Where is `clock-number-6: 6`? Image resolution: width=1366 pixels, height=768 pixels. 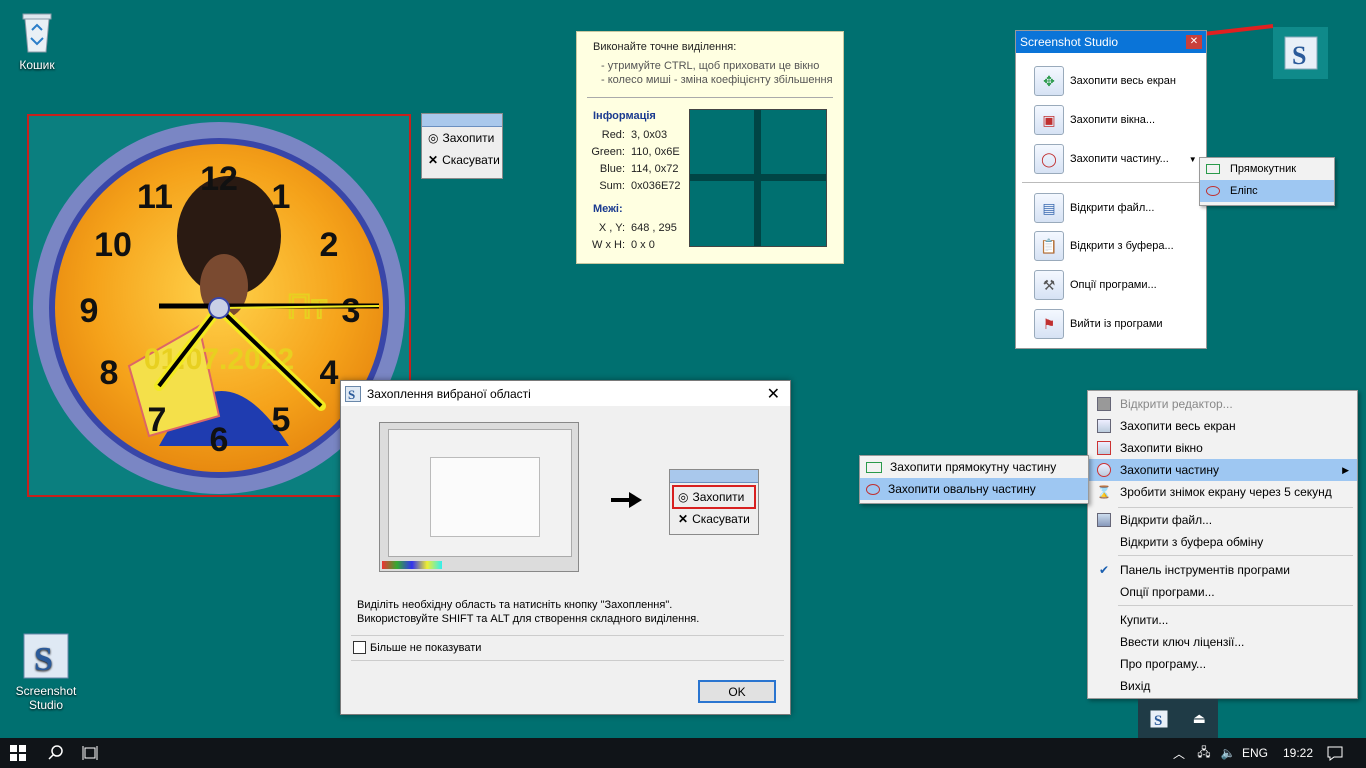
clock-number-6: 6 is located at coordinates (219, 440).